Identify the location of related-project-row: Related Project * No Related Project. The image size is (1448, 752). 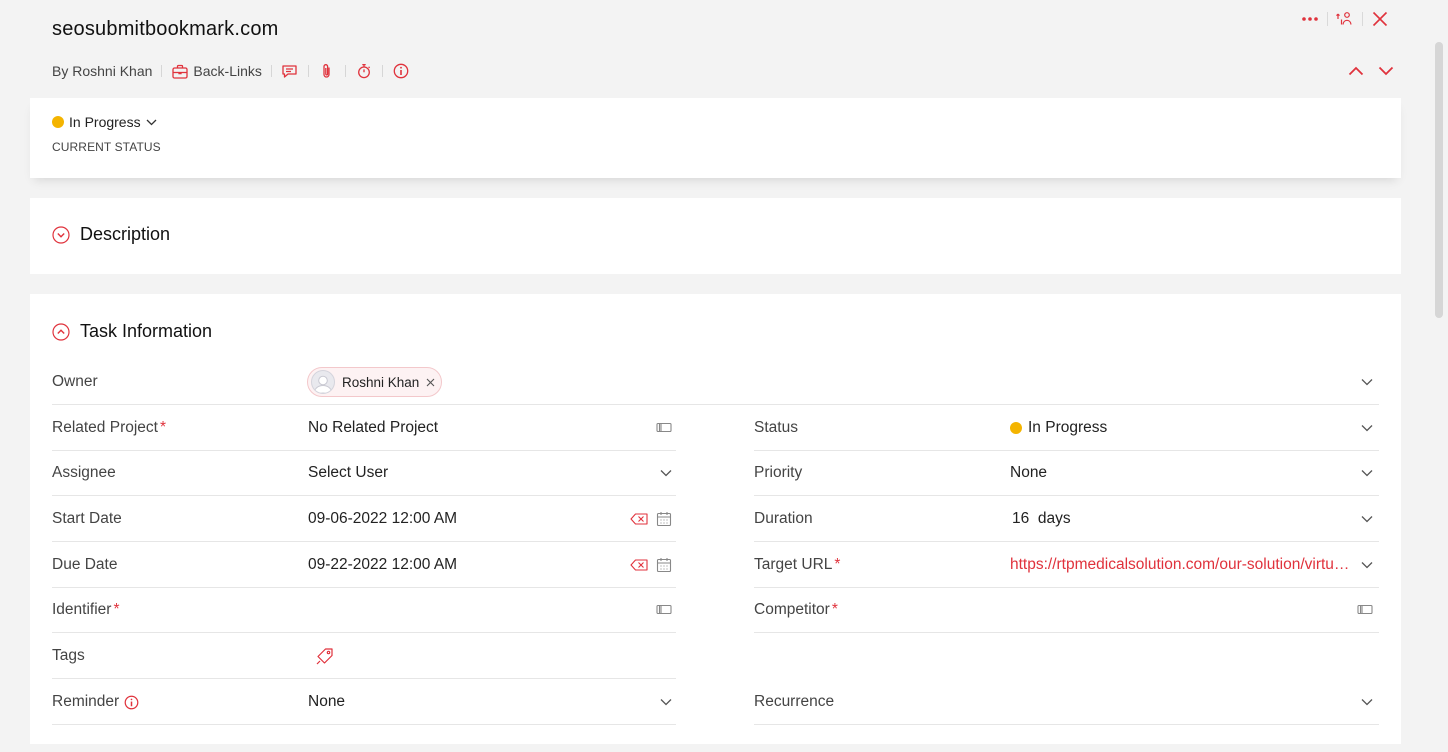
(364, 428).